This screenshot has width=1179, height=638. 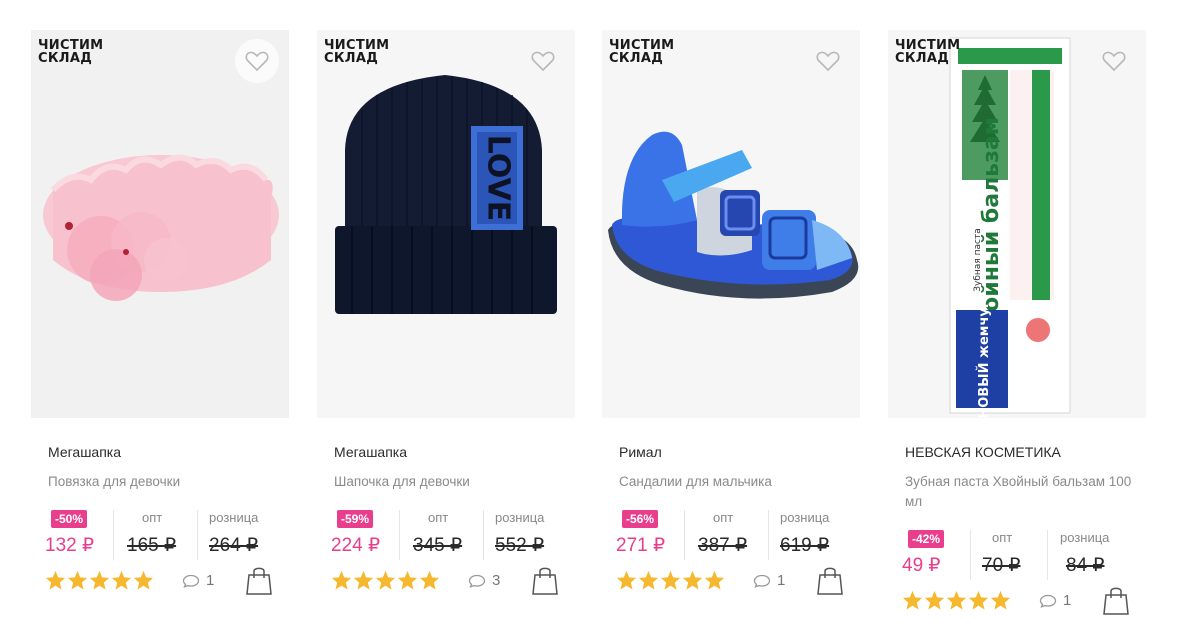 I want to click on product-brand: НЕВСКАЯ КОСМЕТИКА, so click(x=983, y=452).